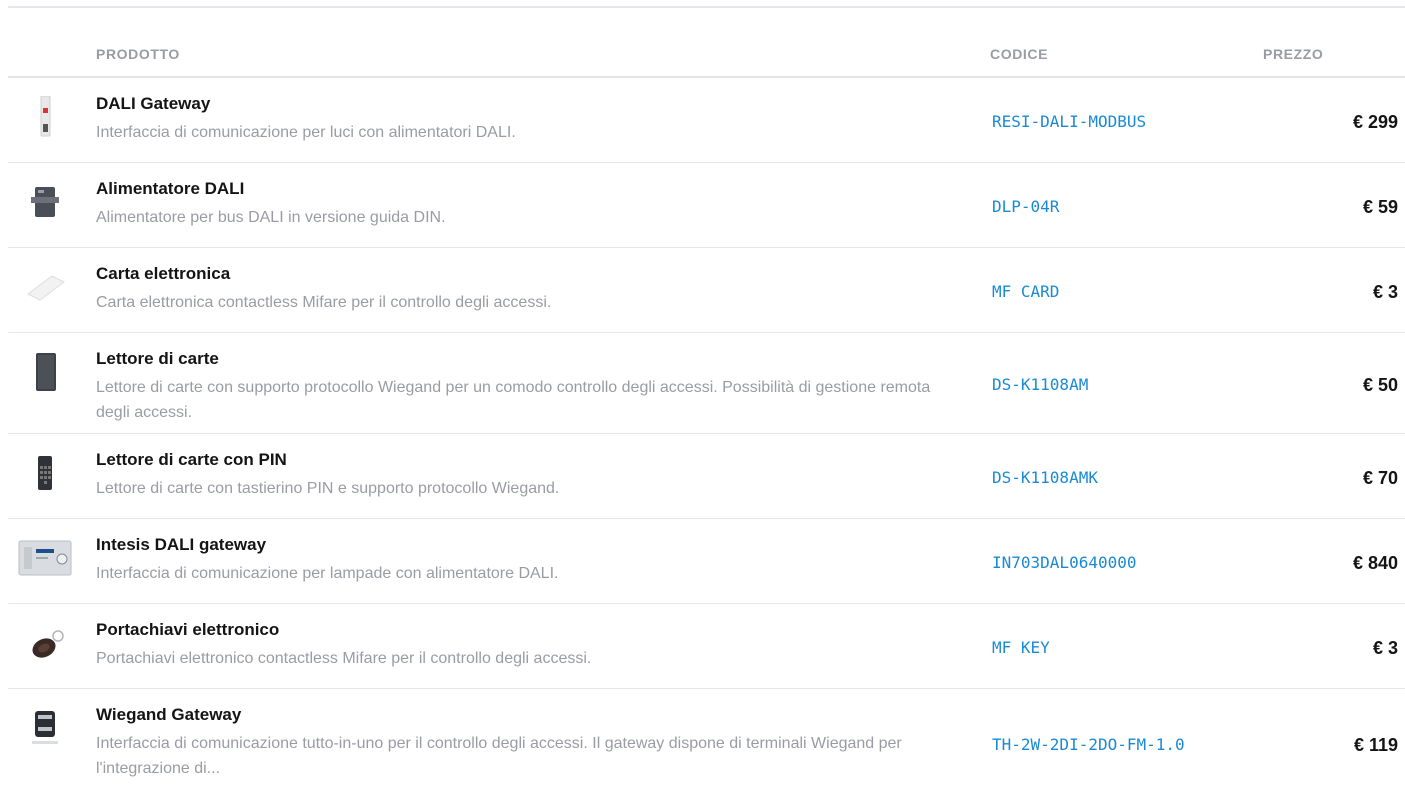  What do you see at coordinates (45, 728) in the screenshot?
I see `wiegand-gateway-icon` at bounding box center [45, 728].